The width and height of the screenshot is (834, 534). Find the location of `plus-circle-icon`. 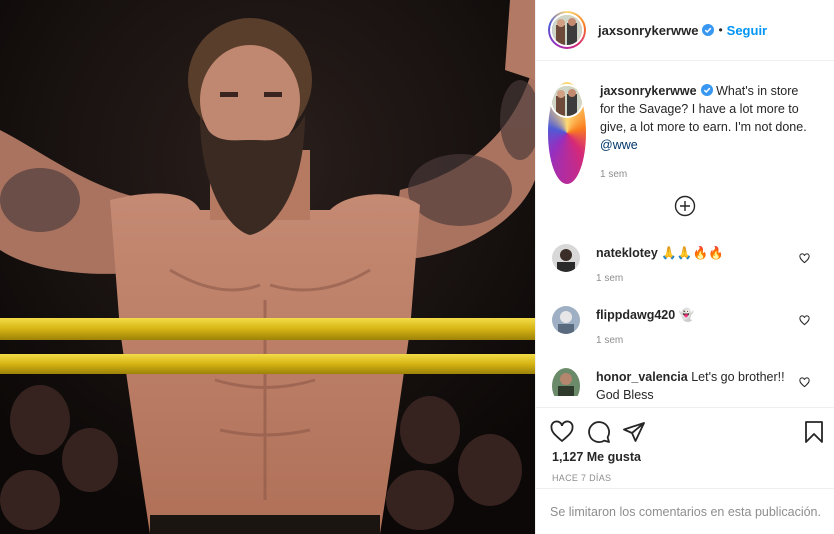

plus-circle-icon is located at coordinates (685, 206).